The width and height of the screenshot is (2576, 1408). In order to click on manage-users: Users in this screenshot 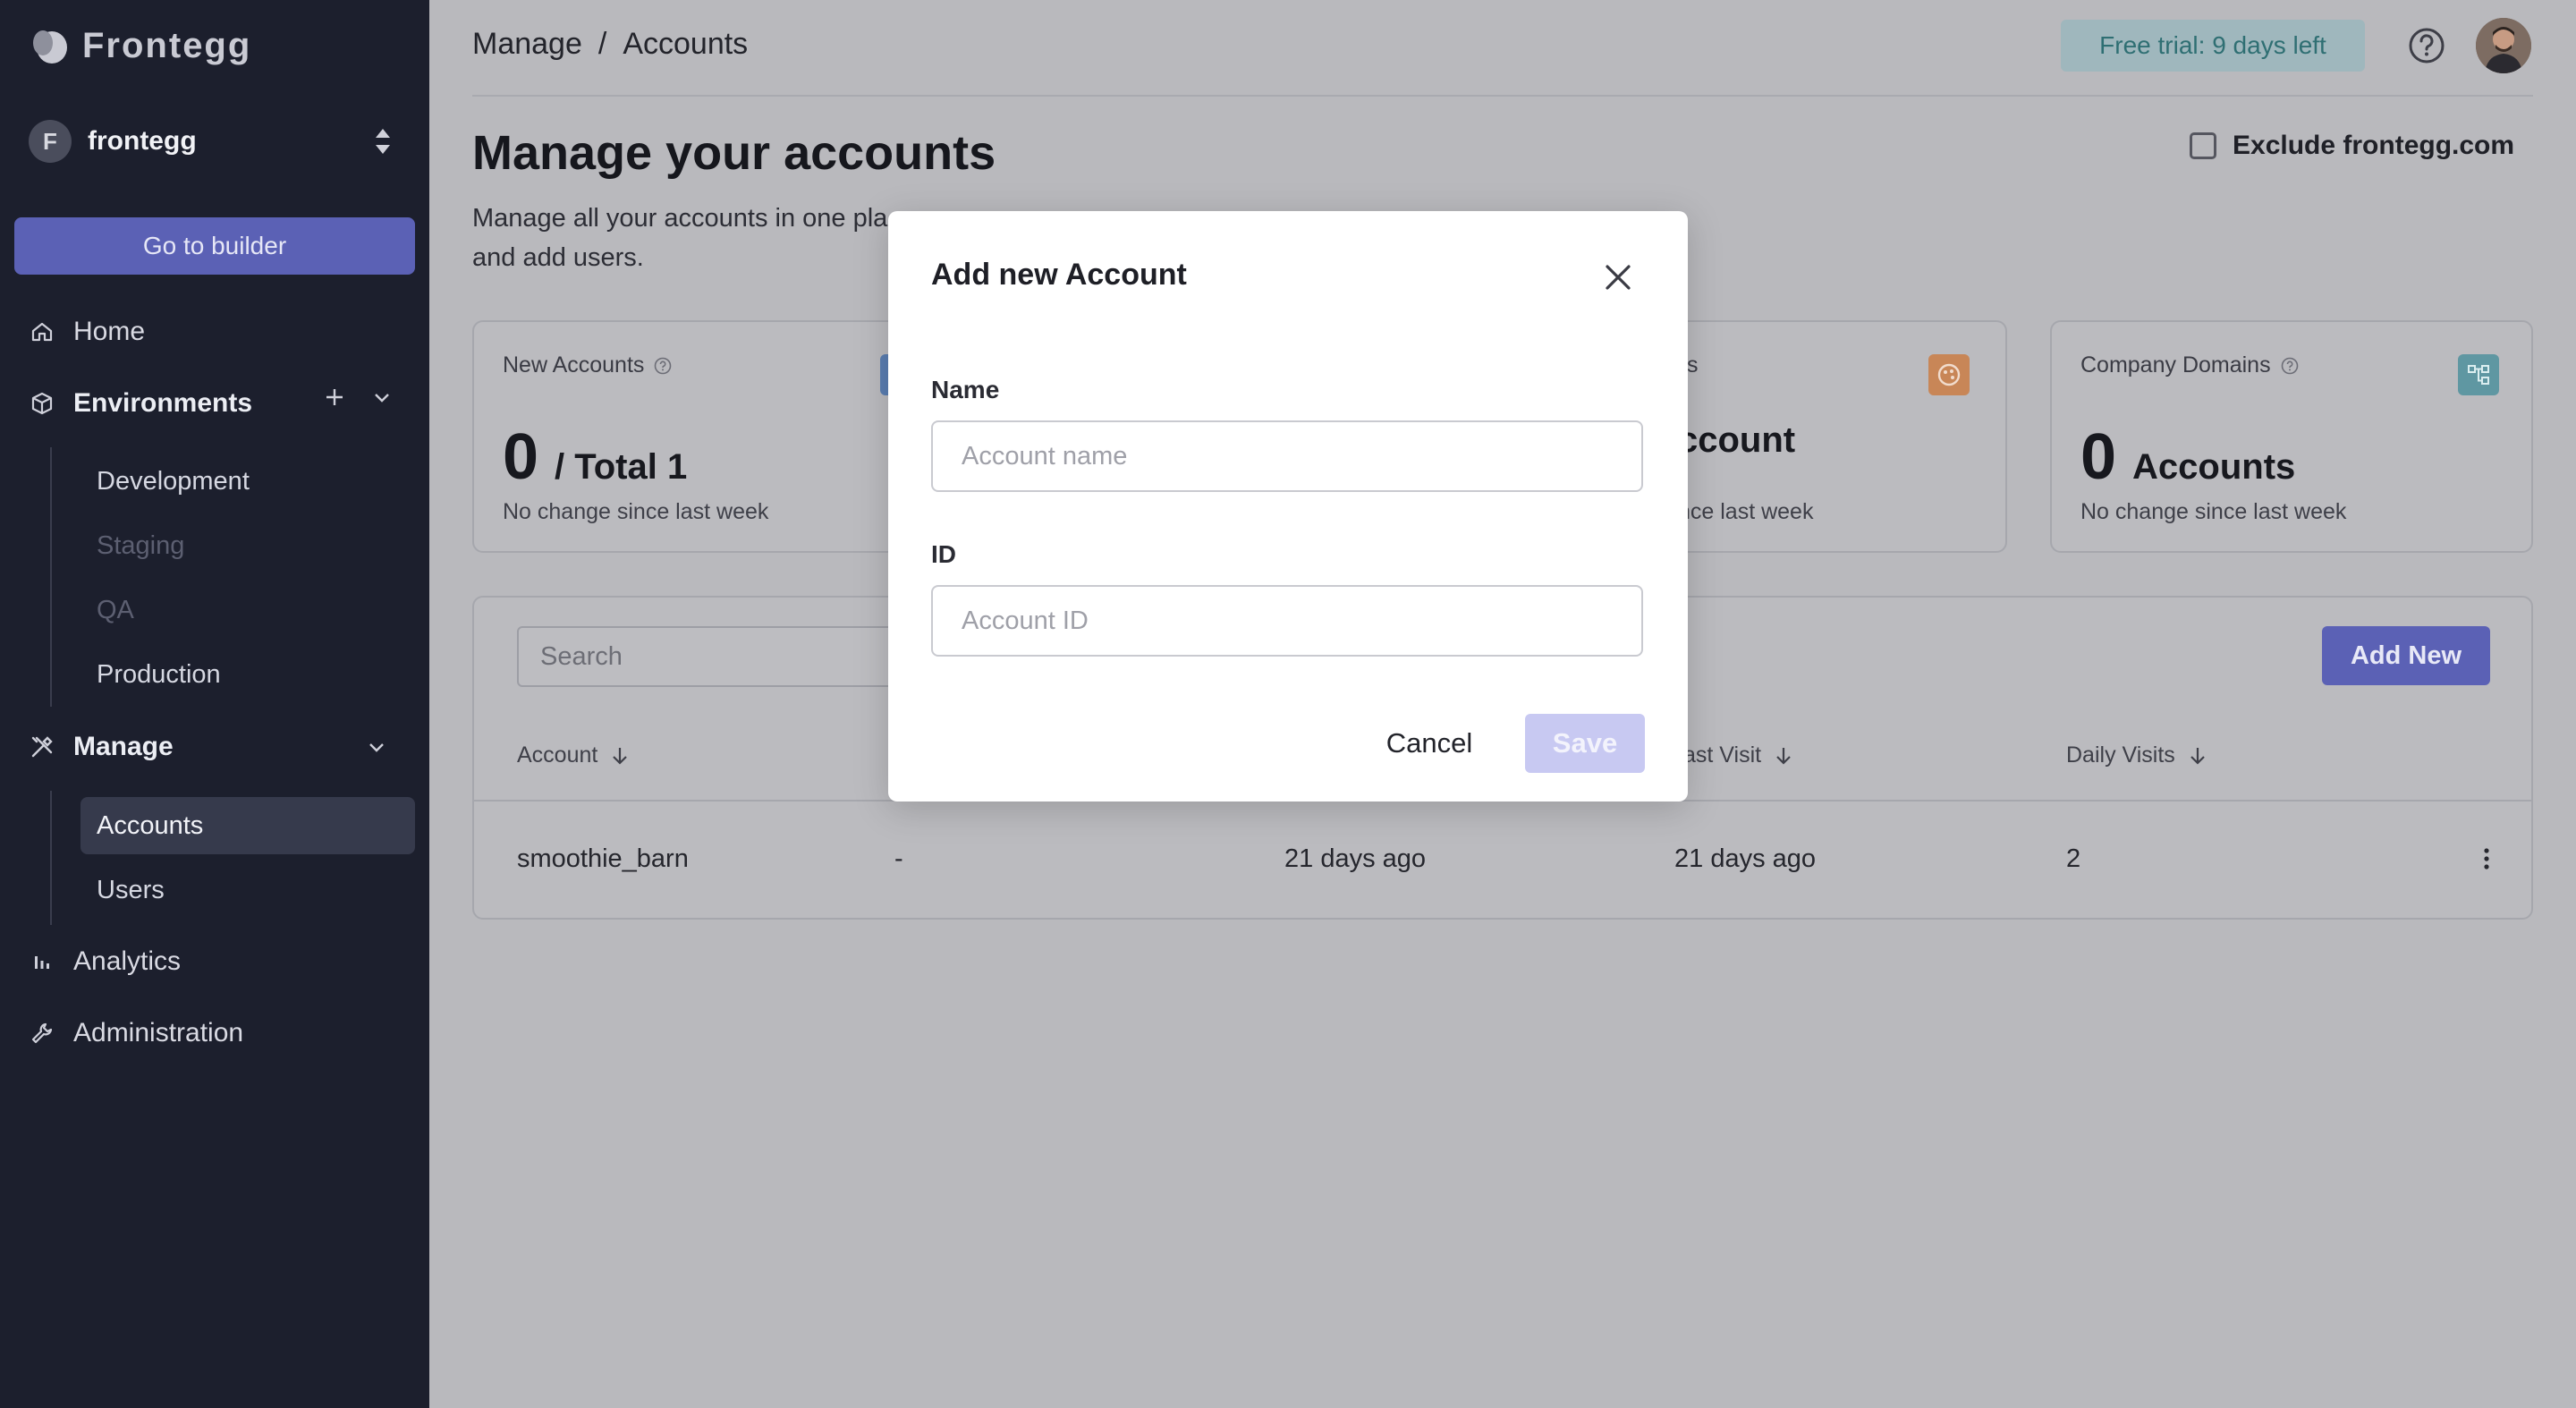, I will do `click(247, 890)`.